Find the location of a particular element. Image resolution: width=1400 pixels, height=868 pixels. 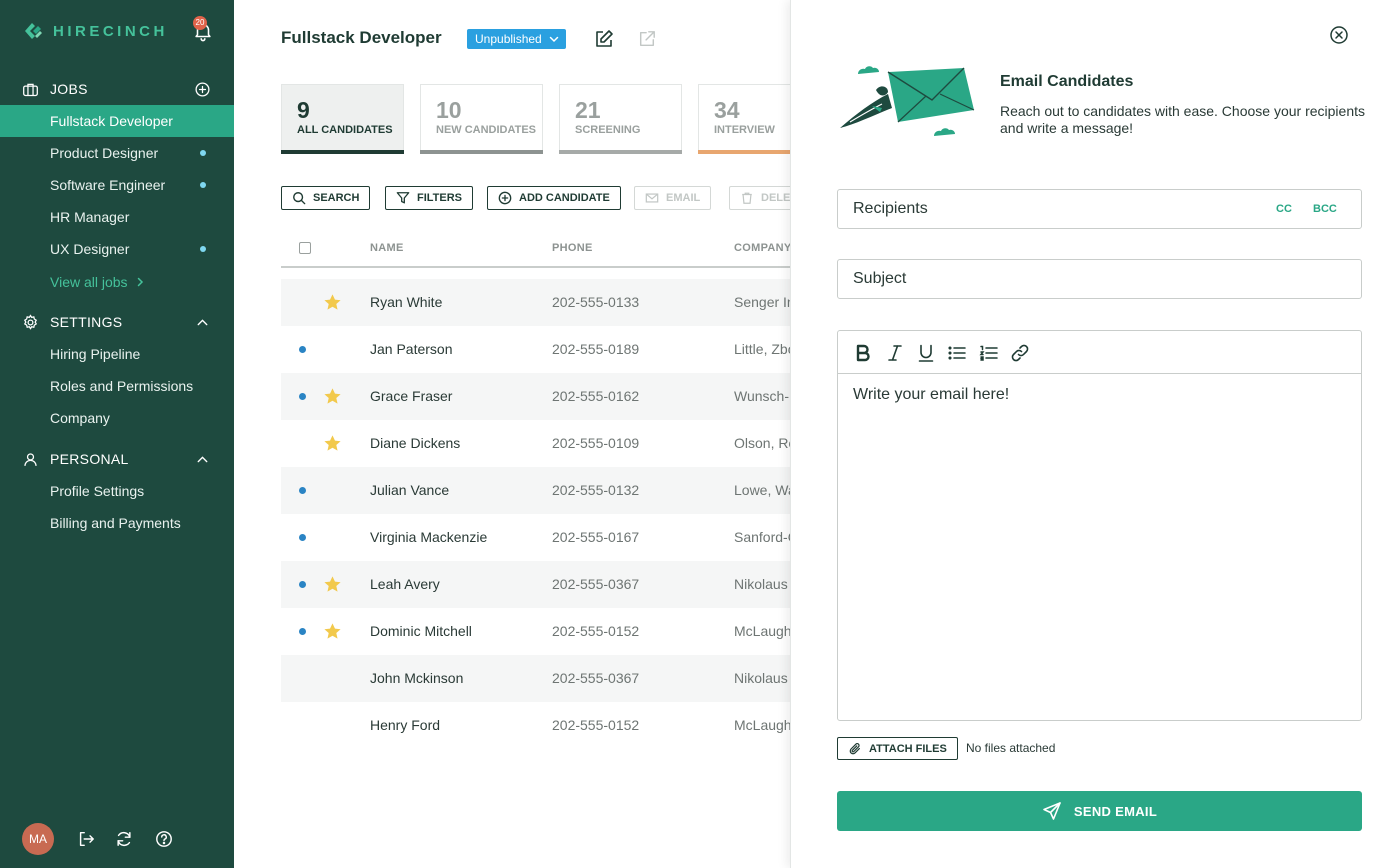

attach-files-label: ATTACH FILES is located at coordinates (908, 748).